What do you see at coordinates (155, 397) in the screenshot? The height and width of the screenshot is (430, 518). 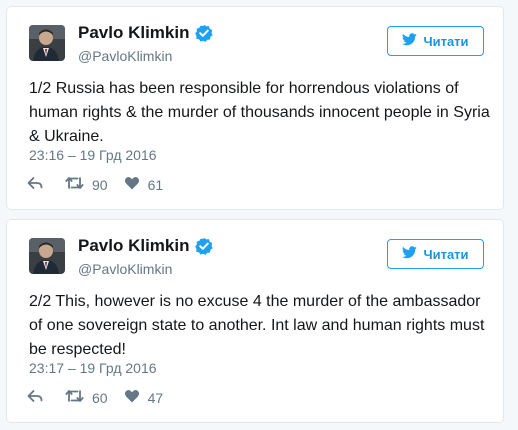 I see `like-count: 47` at bounding box center [155, 397].